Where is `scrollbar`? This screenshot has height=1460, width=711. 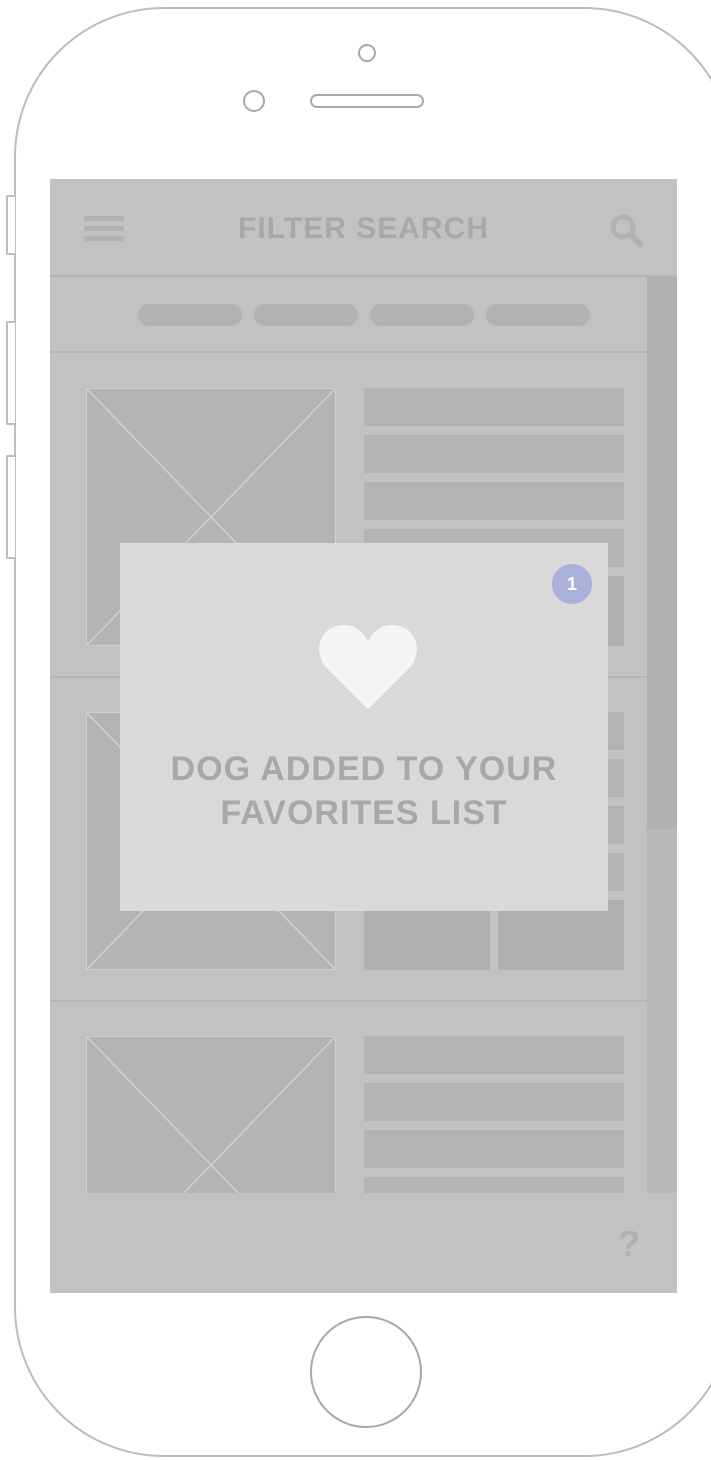 scrollbar is located at coordinates (662, 735).